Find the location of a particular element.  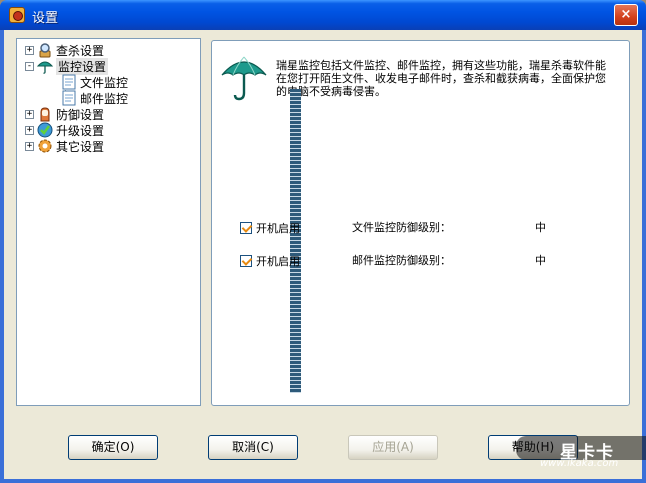

mail-monitor-level-label: 邮件监控防御级别： is located at coordinates (401, 260).